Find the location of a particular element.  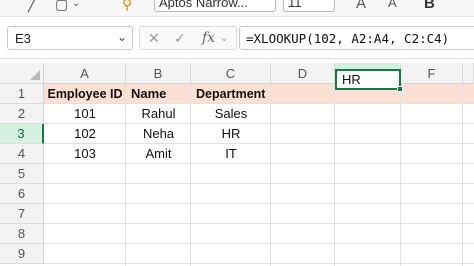

ribbon-strip: ╱ ▢ ⌄ ⚲ Aptos Narrow... 11 A A B is located at coordinates (237, 8).